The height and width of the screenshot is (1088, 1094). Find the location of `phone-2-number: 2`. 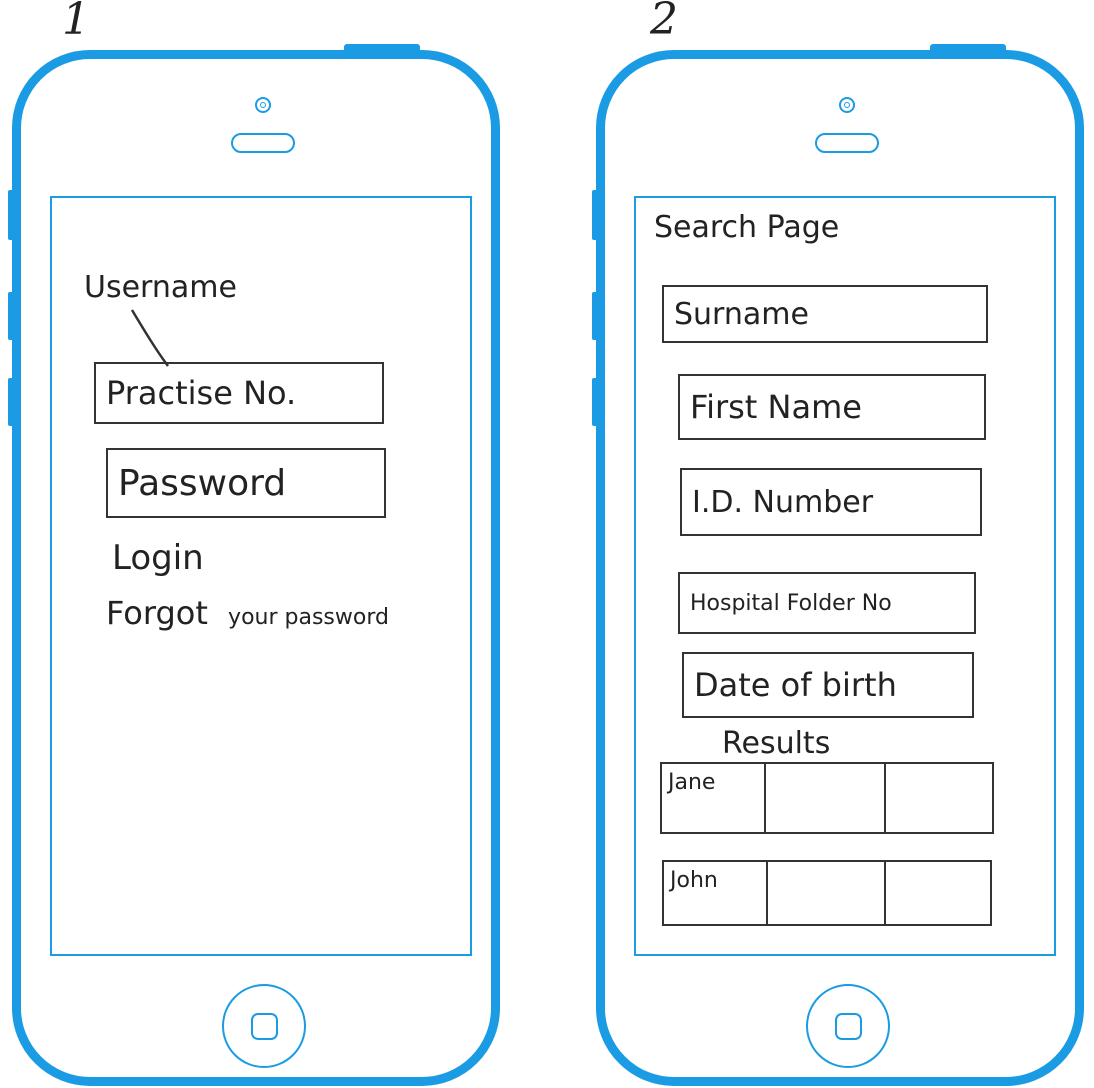

phone-2-number: 2 is located at coordinates (664, 22).